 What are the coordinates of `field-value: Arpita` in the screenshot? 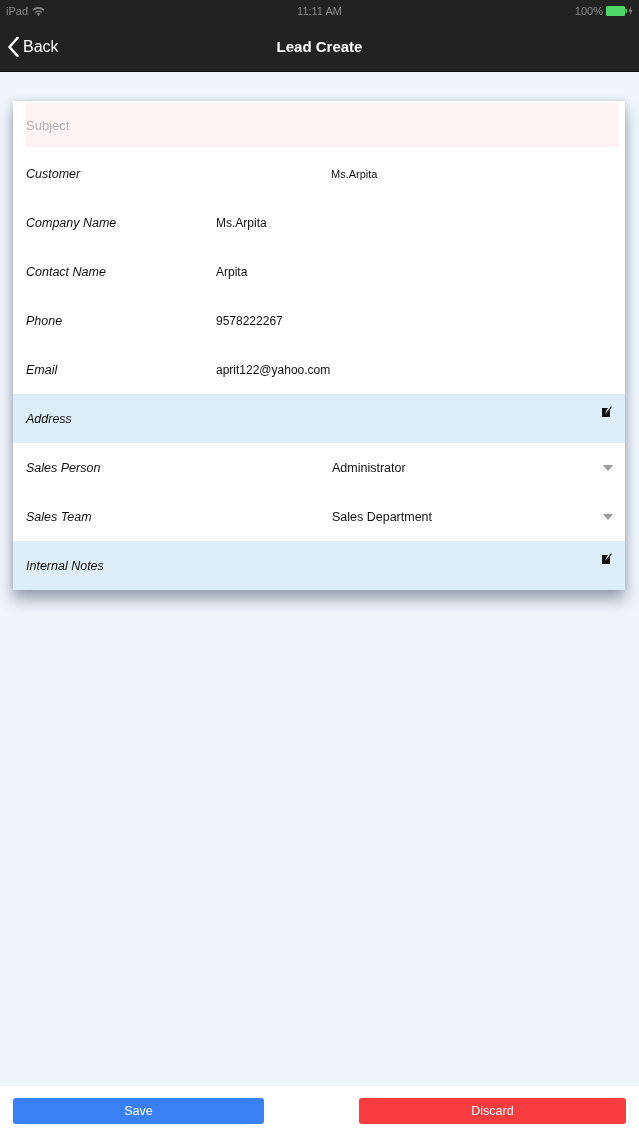 It's located at (232, 271).